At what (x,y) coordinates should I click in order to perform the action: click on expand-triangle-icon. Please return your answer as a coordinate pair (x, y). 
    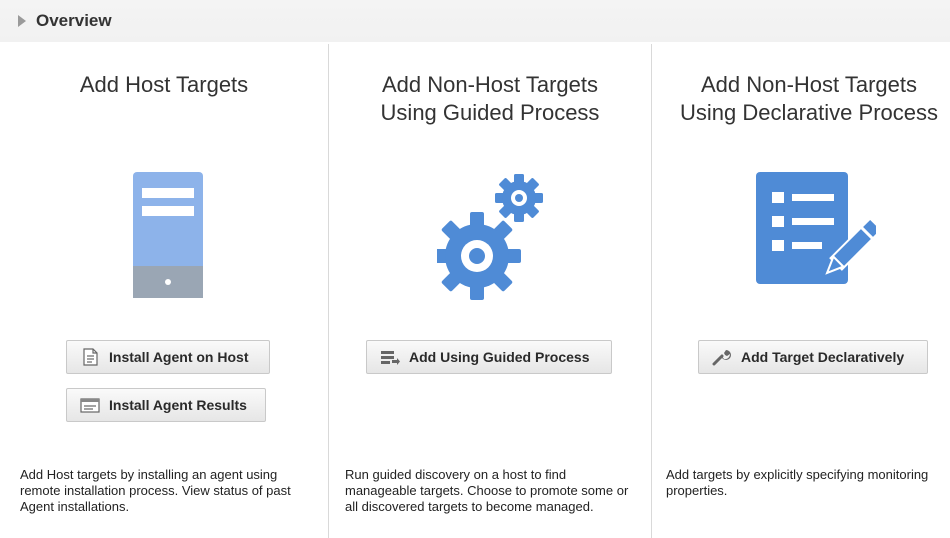
    Looking at the image, I should click on (22, 21).